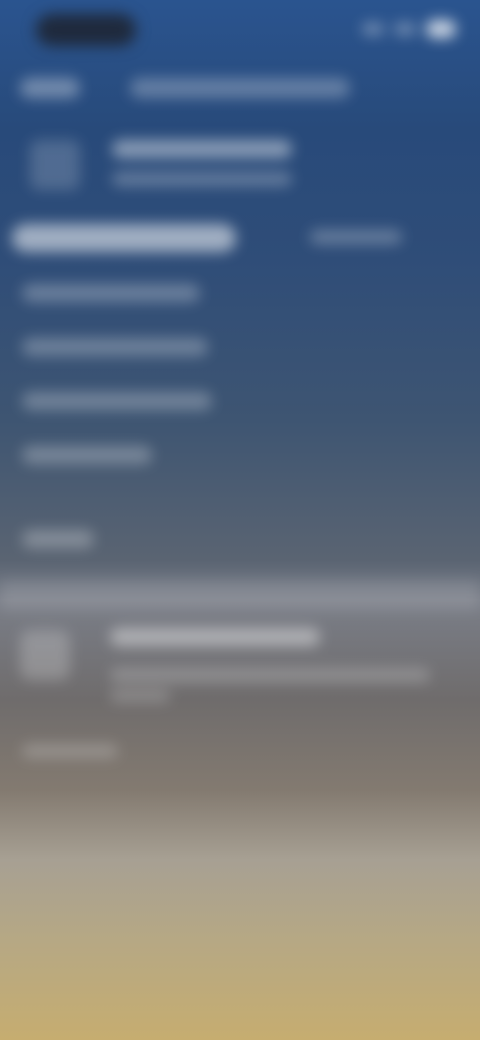 The height and width of the screenshot is (1040, 480). What do you see at coordinates (373, 29) in the screenshot?
I see `signal-icon` at bounding box center [373, 29].